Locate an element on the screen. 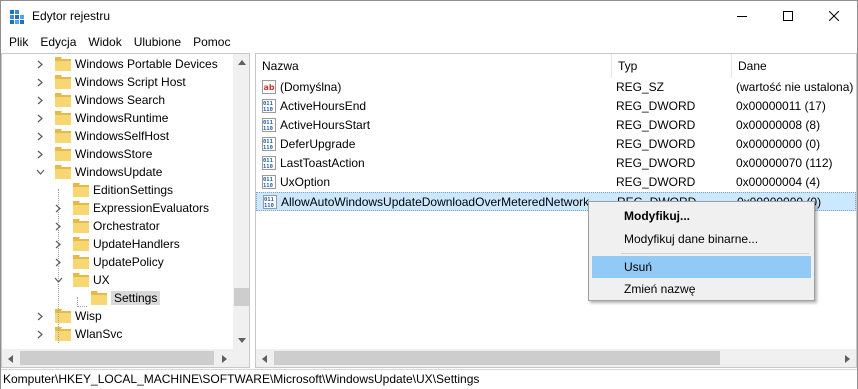  tree-item: Settings is located at coordinates (116, 298).